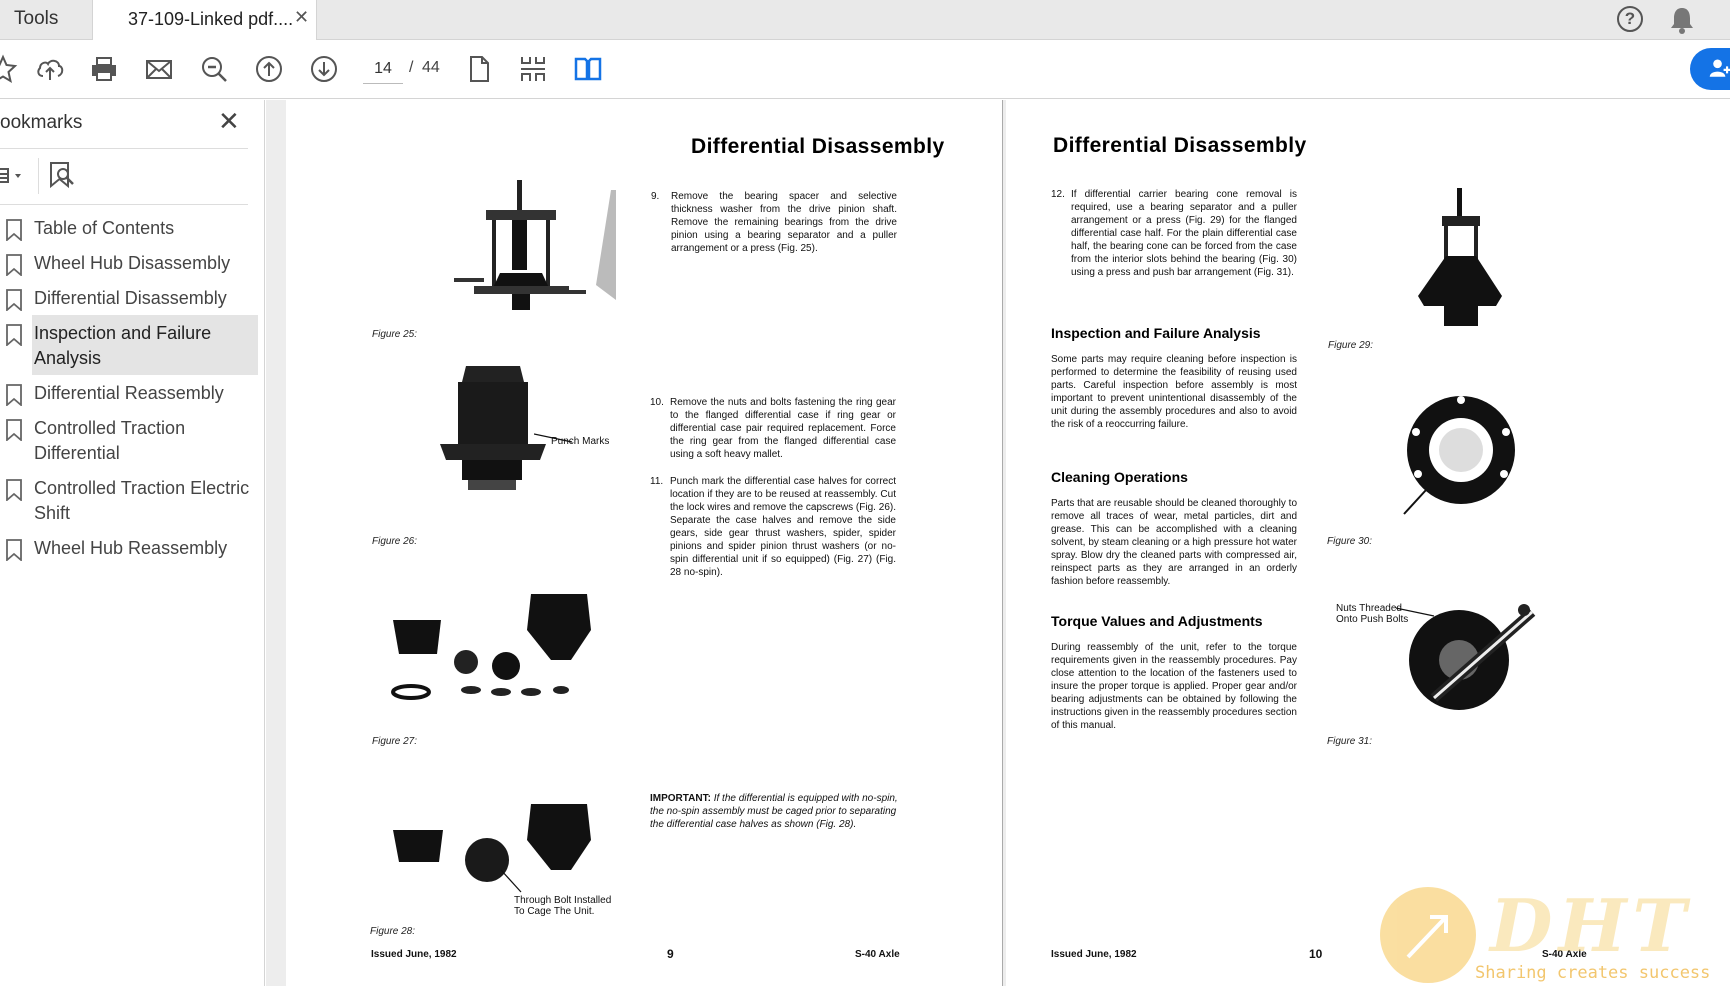 This screenshot has width=1730, height=986. What do you see at coordinates (324, 69) in the screenshot?
I see `next-page-icon` at bounding box center [324, 69].